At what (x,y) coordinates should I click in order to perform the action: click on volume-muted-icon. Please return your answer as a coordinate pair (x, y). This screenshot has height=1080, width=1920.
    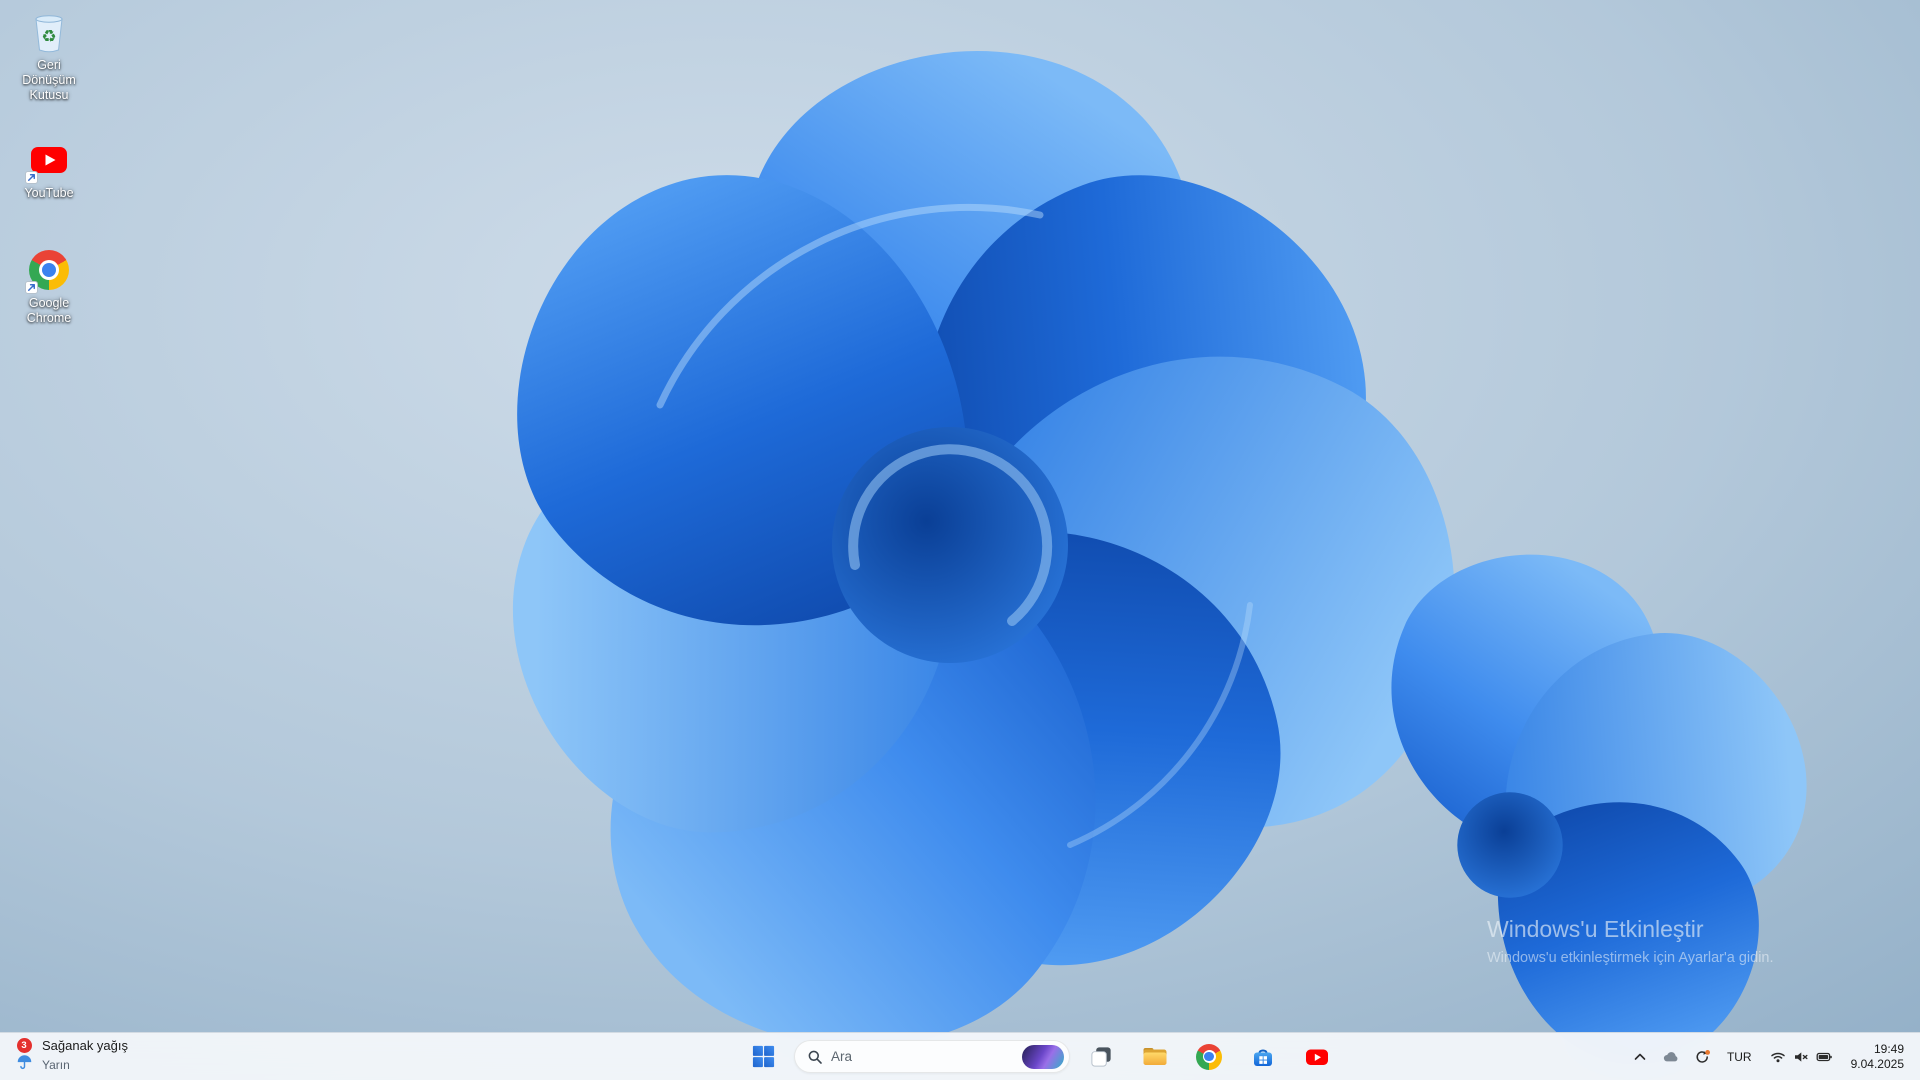
    Looking at the image, I should click on (1801, 1056).